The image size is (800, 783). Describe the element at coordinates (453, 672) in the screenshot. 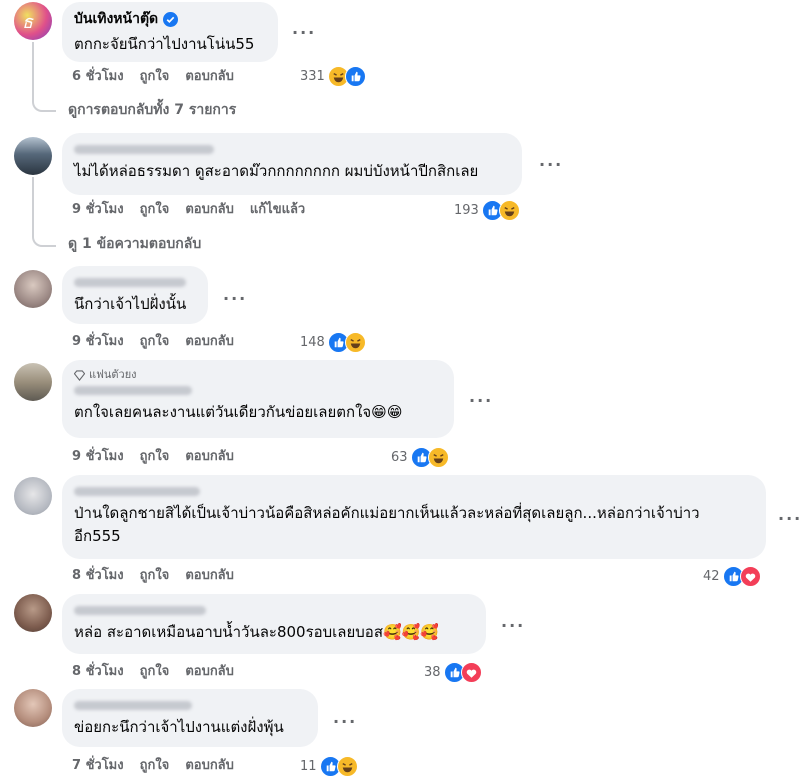

I see `reaction-summary: 38` at that location.